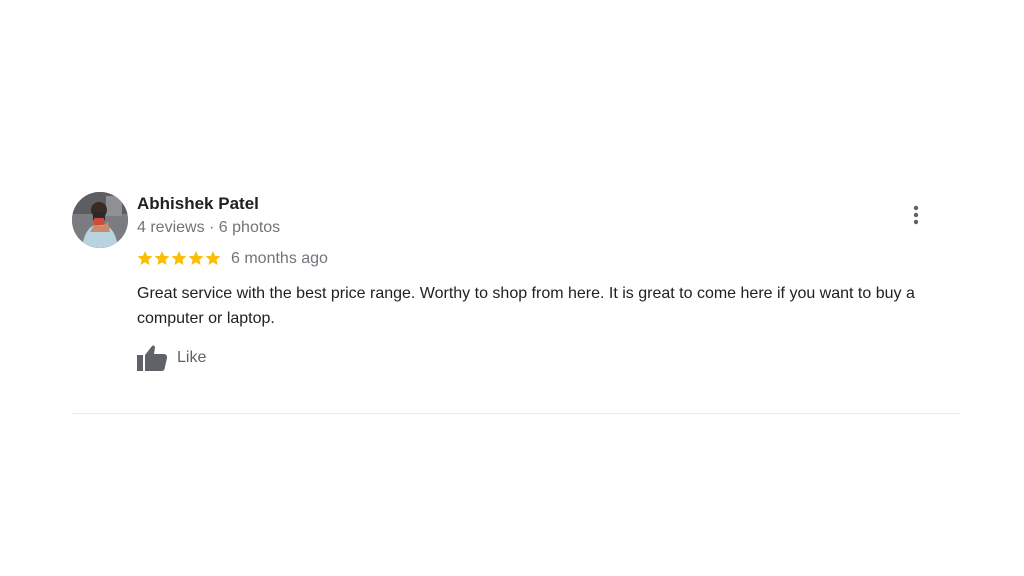 This screenshot has width=1024, height=576. I want to click on rating-row: 6 months ago, so click(232, 258).